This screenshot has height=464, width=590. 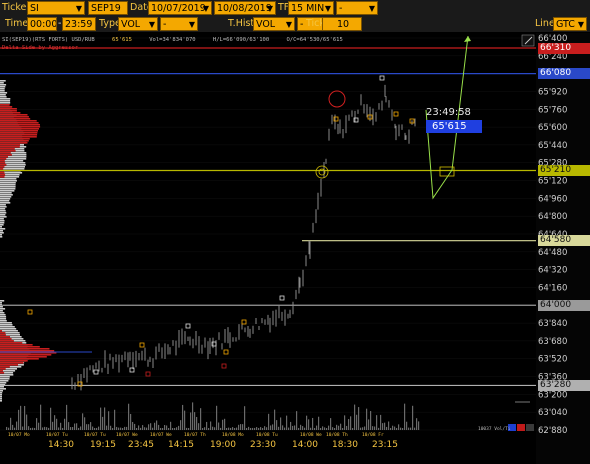 What do you see at coordinates (564, 48) in the screenshot?
I see `level-label: 66'310` at bounding box center [564, 48].